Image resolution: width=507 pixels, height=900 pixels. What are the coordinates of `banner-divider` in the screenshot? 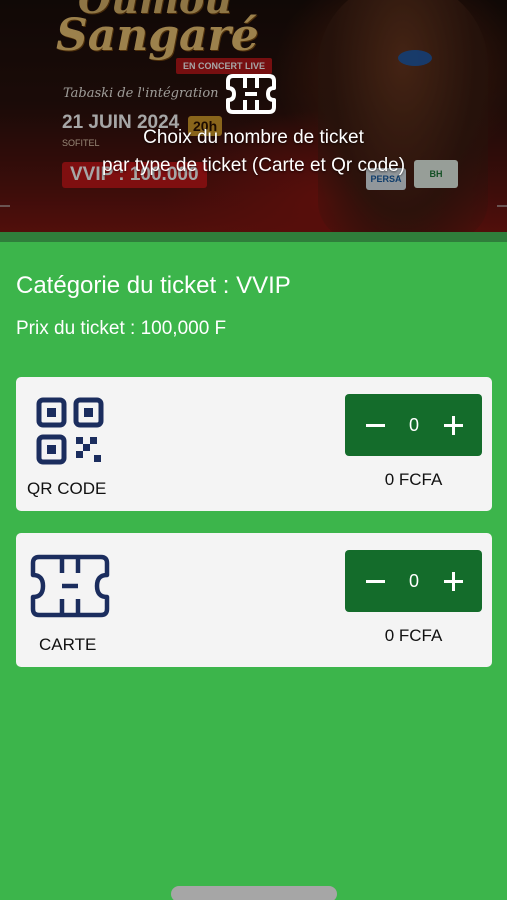 It's located at (253, 237).